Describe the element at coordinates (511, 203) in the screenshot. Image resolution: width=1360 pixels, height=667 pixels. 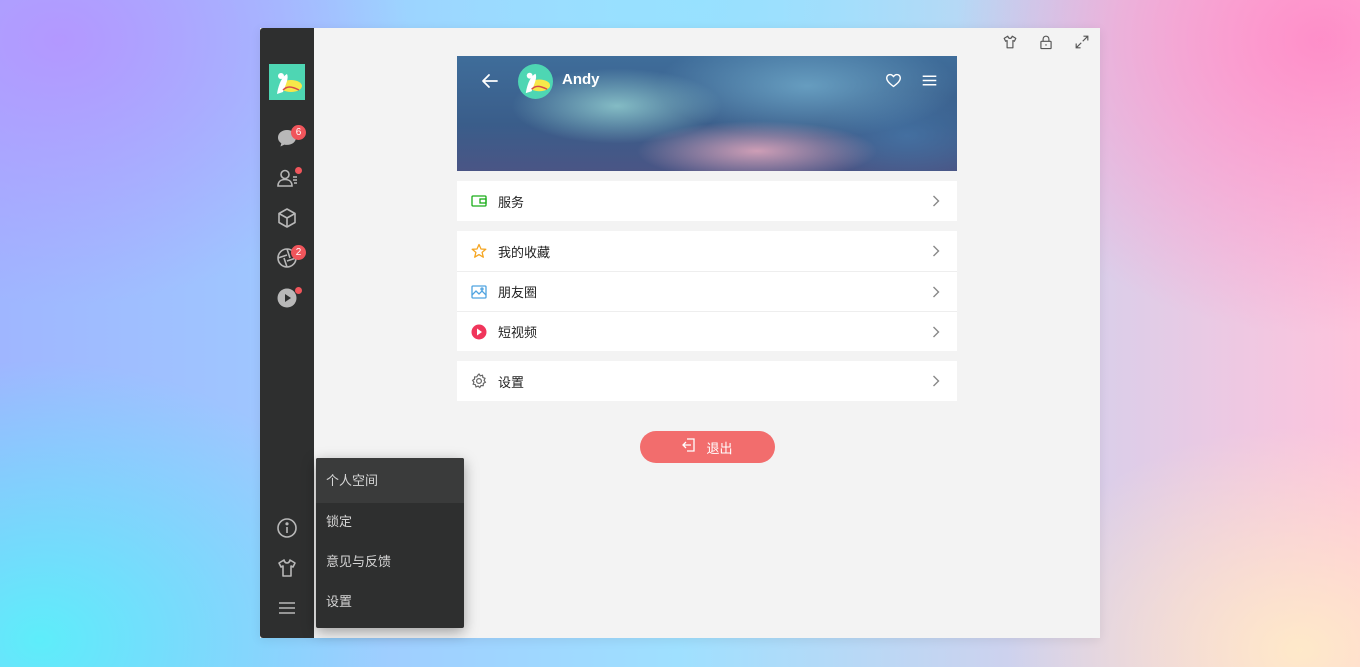
I see `row-label: 服务` at that location.